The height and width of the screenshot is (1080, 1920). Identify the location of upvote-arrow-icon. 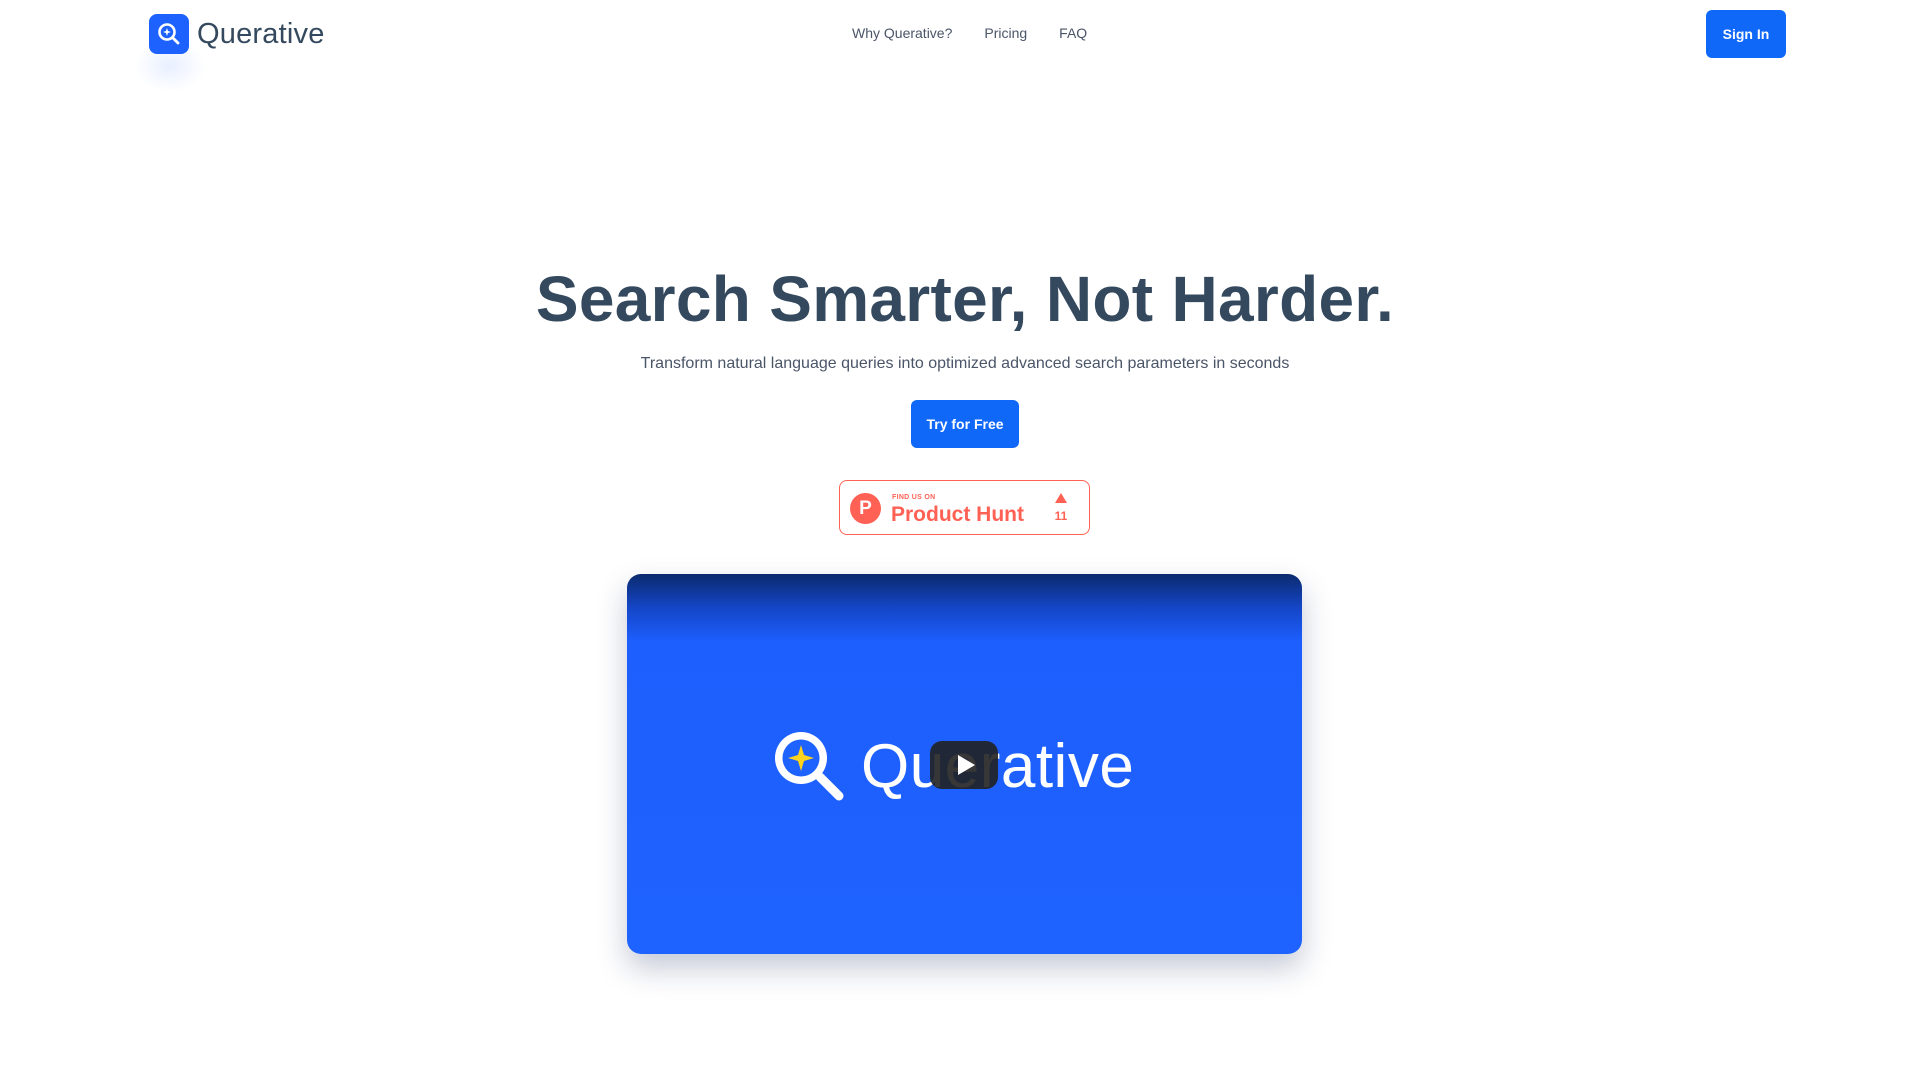
(1061, 498).